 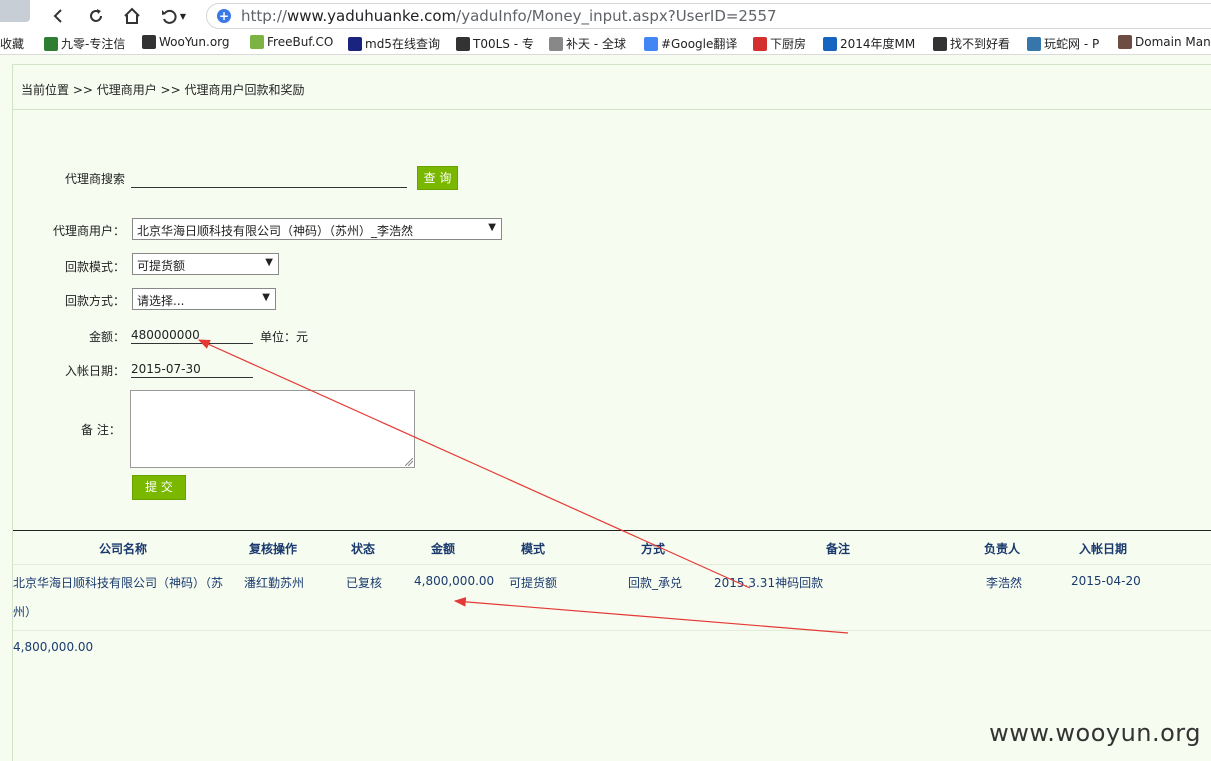 I want to click on col-header-mode: 模式, so click(x=533, y=549).